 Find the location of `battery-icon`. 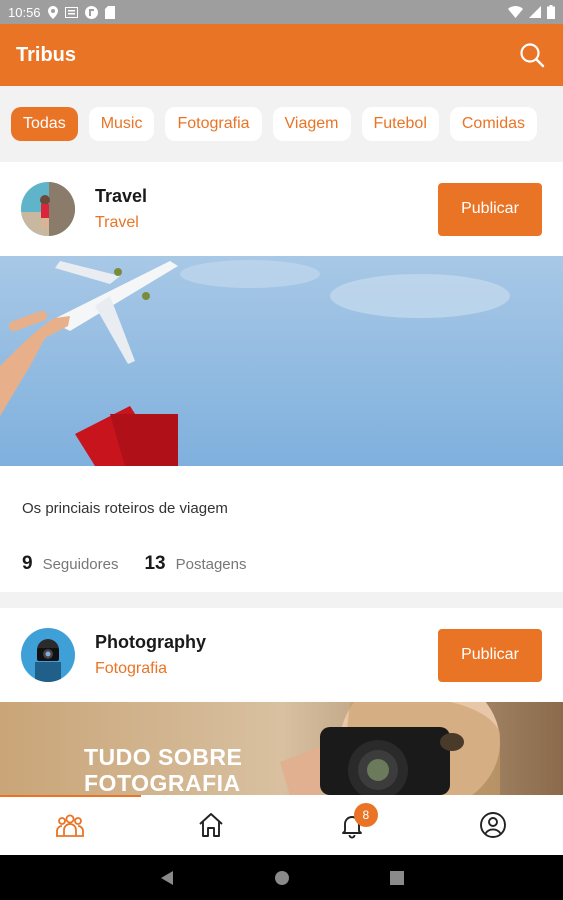

battery-icon is located at coordinates (551, 12).